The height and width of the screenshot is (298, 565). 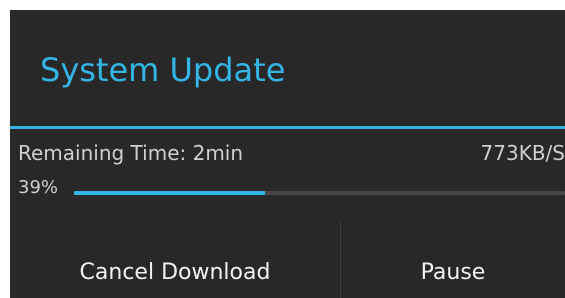 What do you see at coordinates (522, 153) in the screenshot?
I see `download-speed-text: 773KB/S` at bounding box center [522, 153].